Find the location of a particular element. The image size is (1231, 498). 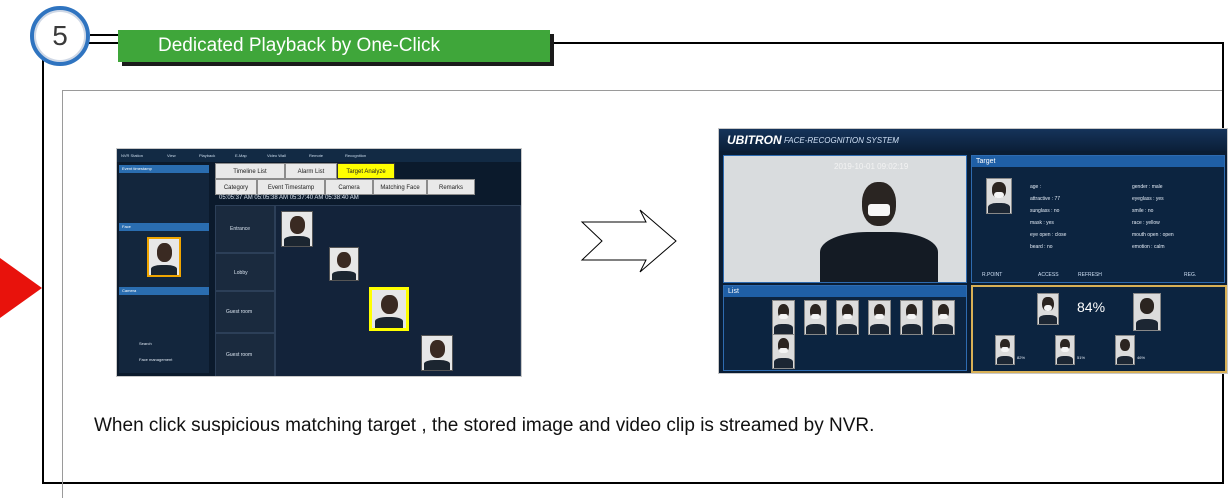

attr-race: race : yellow is located at coordinates (1146, 223).